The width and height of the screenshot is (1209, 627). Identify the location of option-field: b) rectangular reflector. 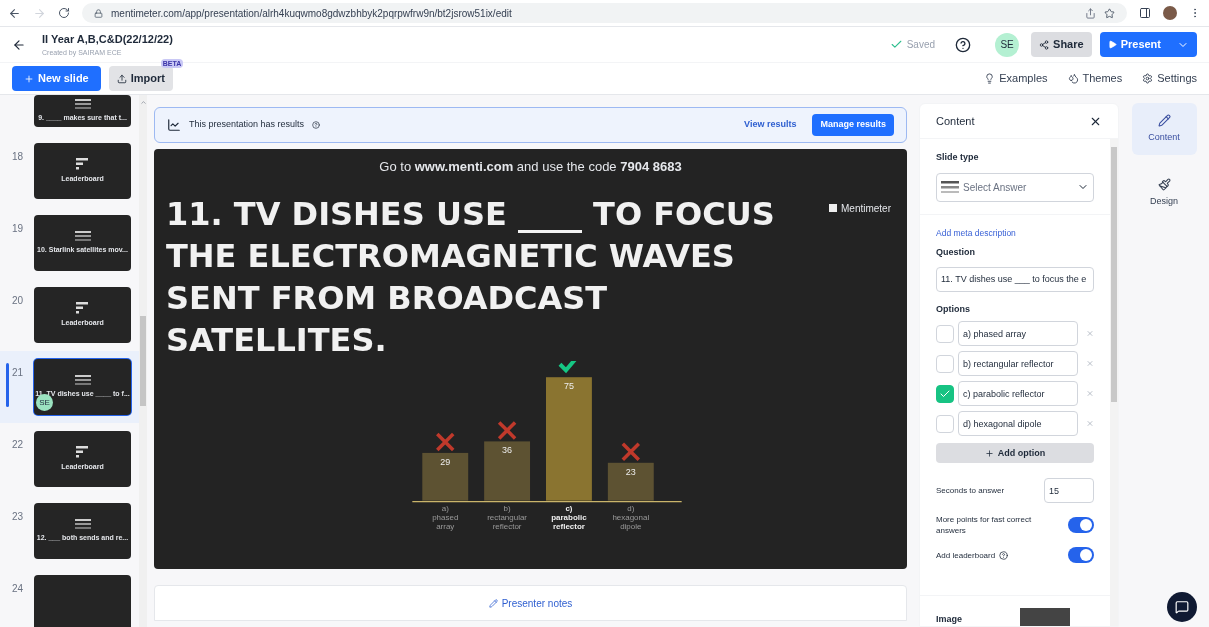
(1018, 364).